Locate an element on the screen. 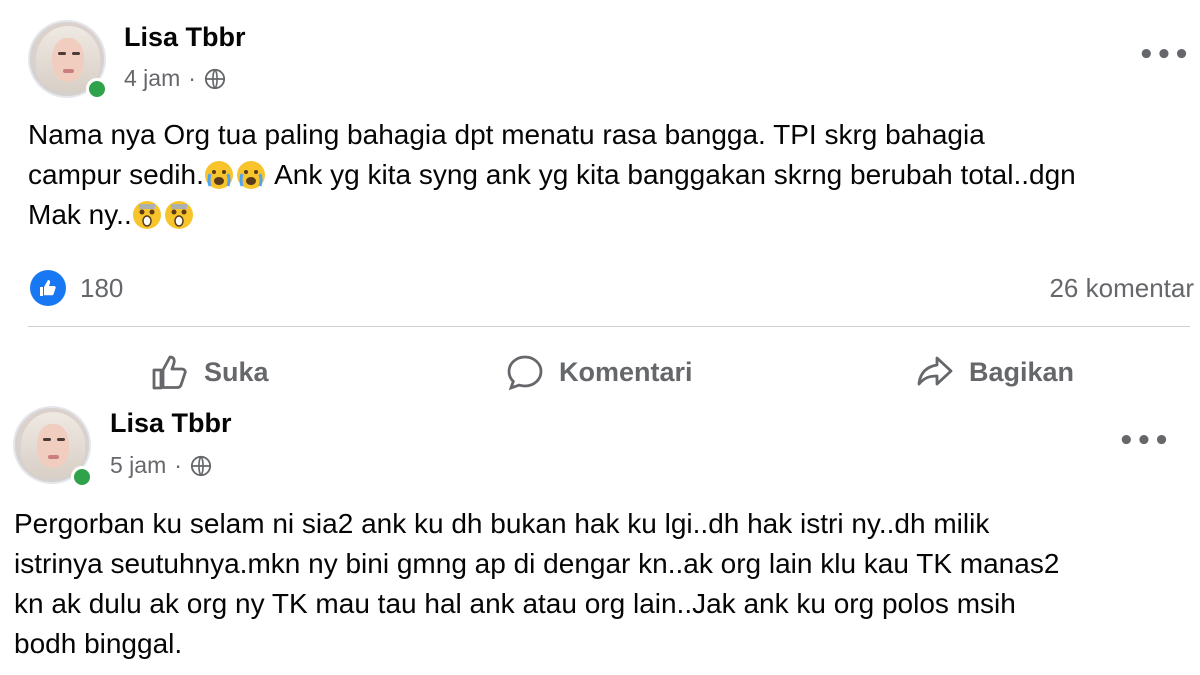 The height and width of the screenshot is (675, 1200). post-line: bodh binggal. is located at coordinates (98, 643).